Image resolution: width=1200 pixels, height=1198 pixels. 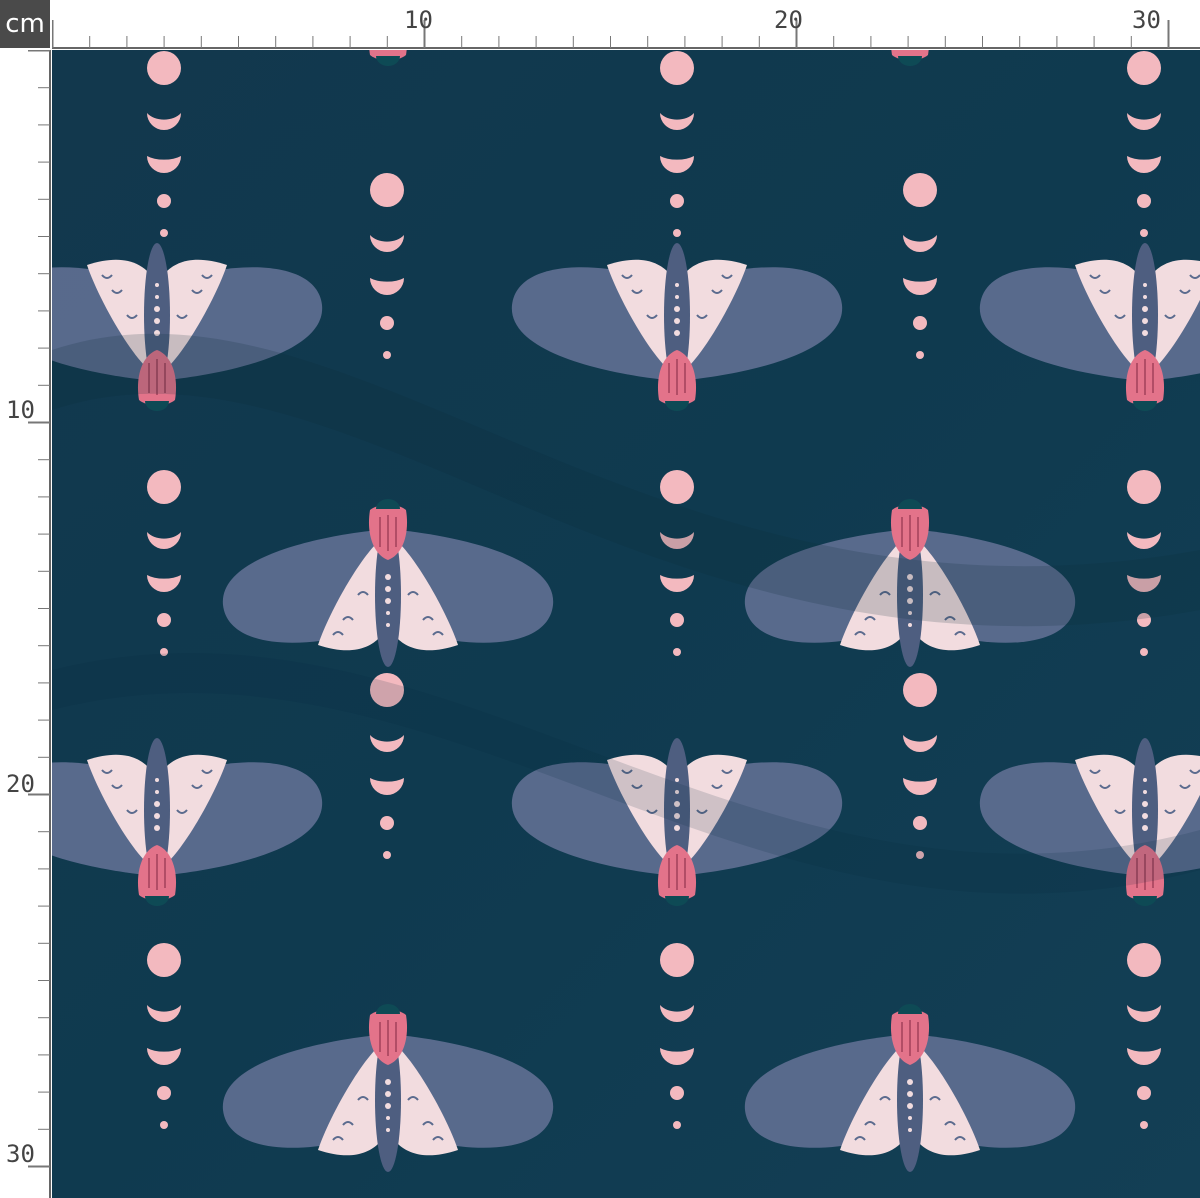 I want to click on ruler-top-label-30: 30, so click(x=1146, y=20).